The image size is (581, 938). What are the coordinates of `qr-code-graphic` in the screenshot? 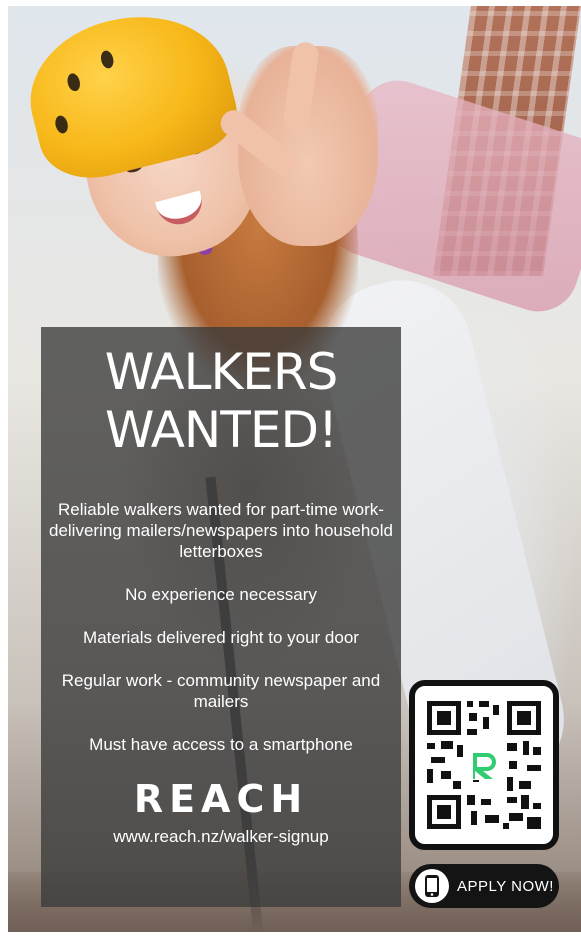 It's located at (484, 765).